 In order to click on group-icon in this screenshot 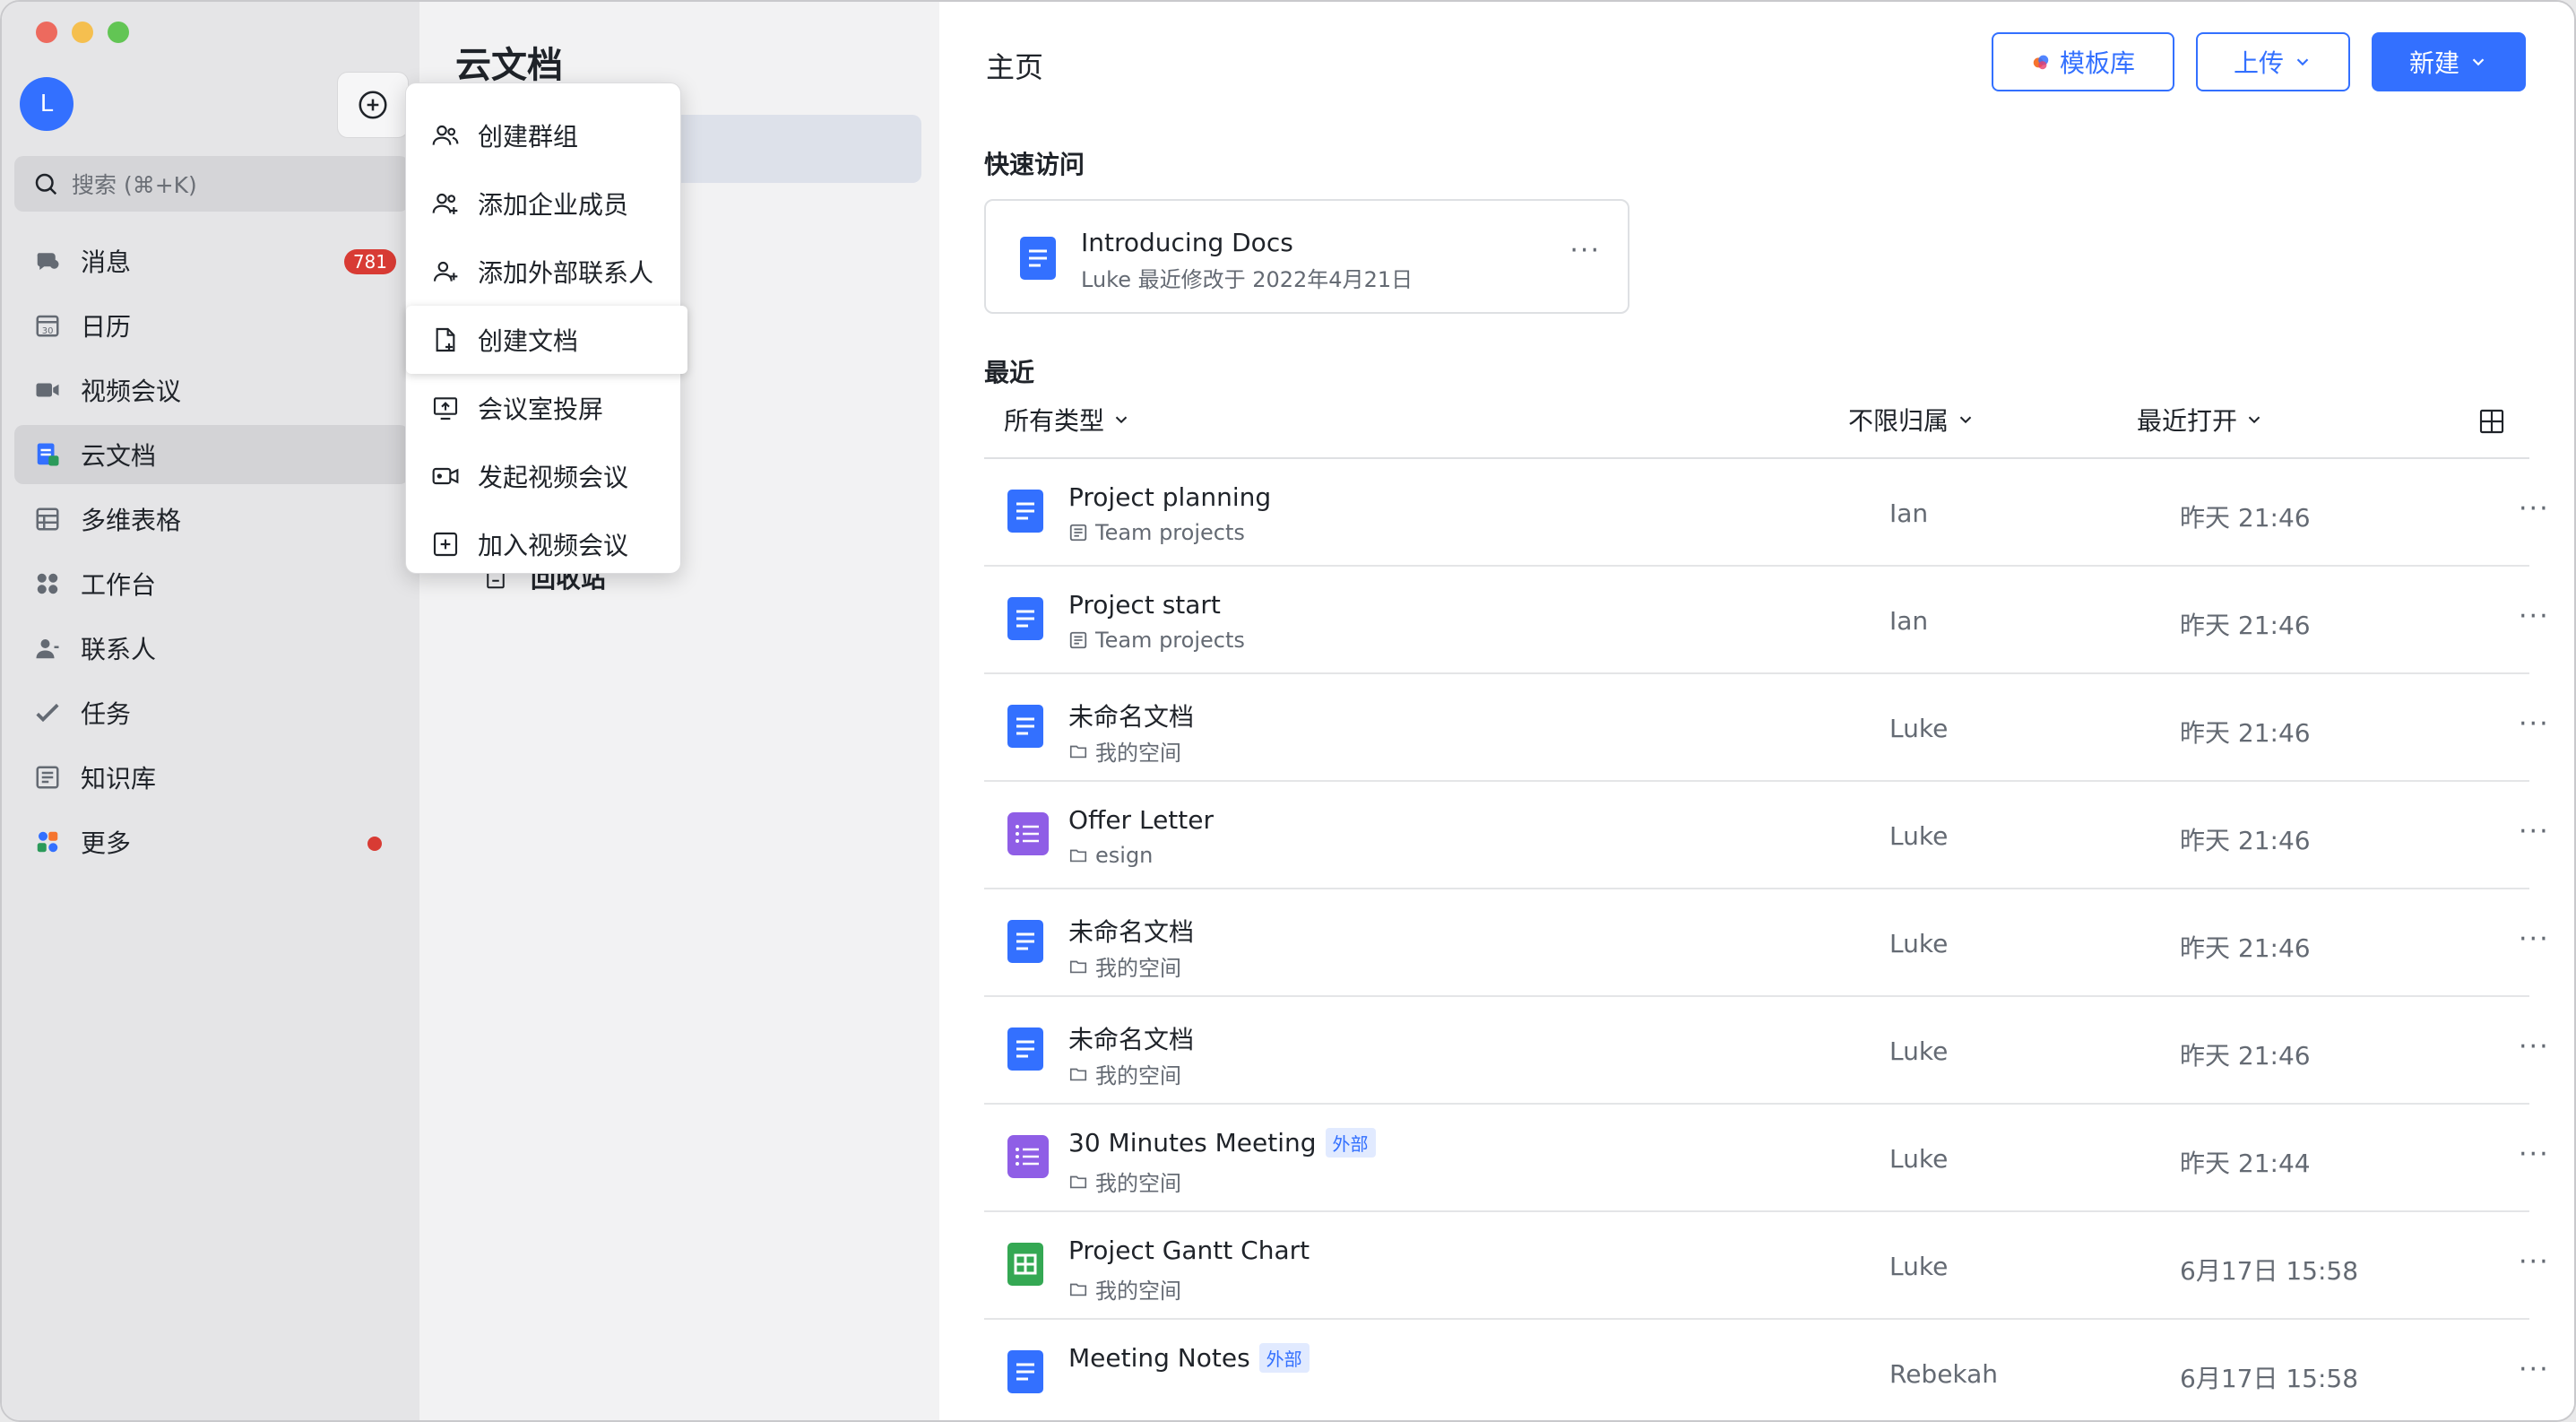, I will do `click(454, 135)`.